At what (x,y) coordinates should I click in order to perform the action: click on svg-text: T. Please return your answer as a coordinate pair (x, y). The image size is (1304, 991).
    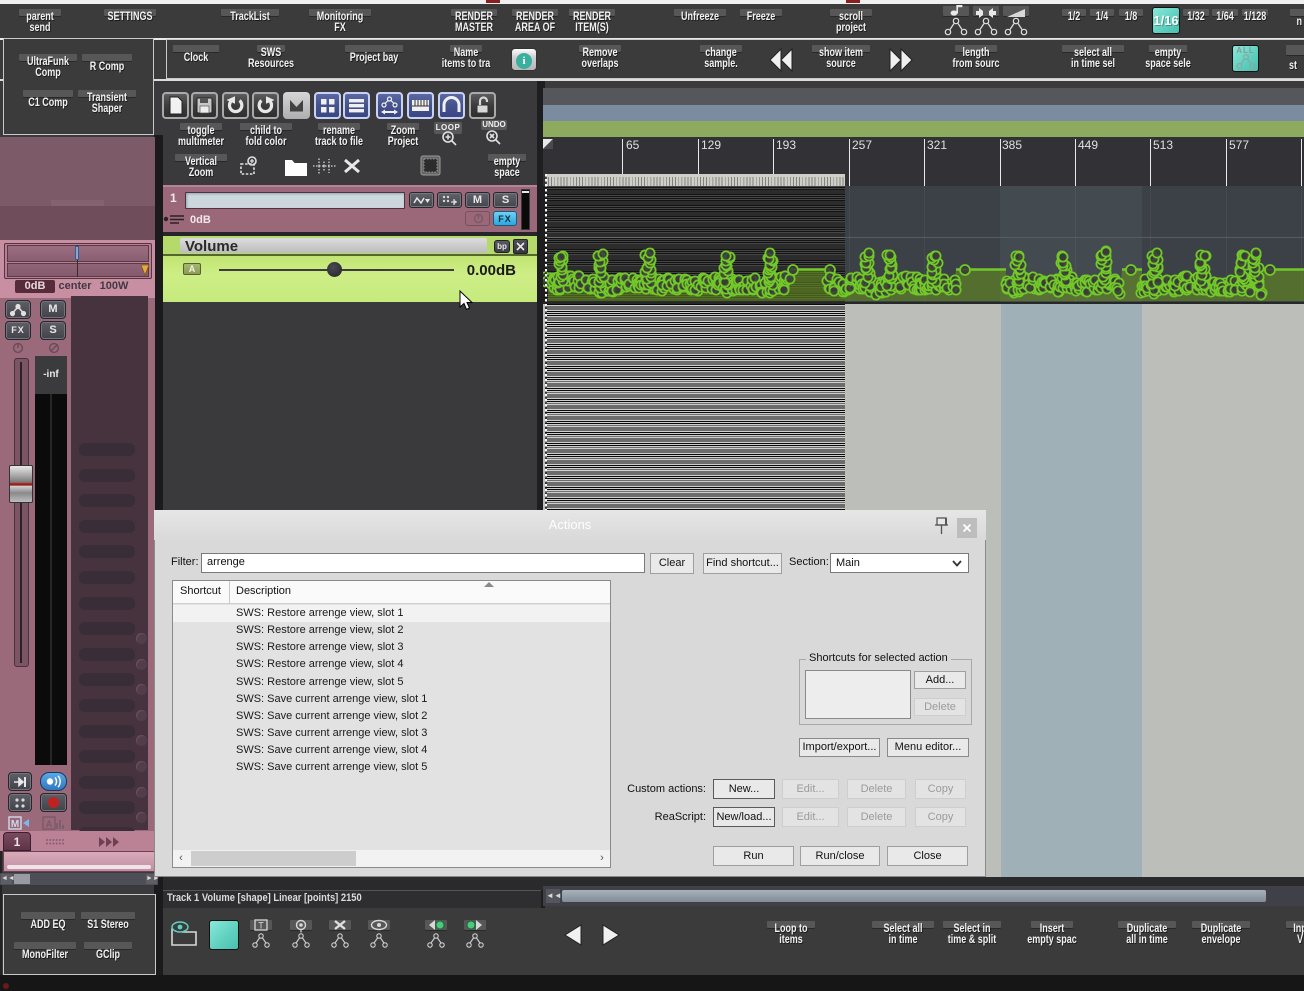
    Looking at the image, I should click on (261, 926).